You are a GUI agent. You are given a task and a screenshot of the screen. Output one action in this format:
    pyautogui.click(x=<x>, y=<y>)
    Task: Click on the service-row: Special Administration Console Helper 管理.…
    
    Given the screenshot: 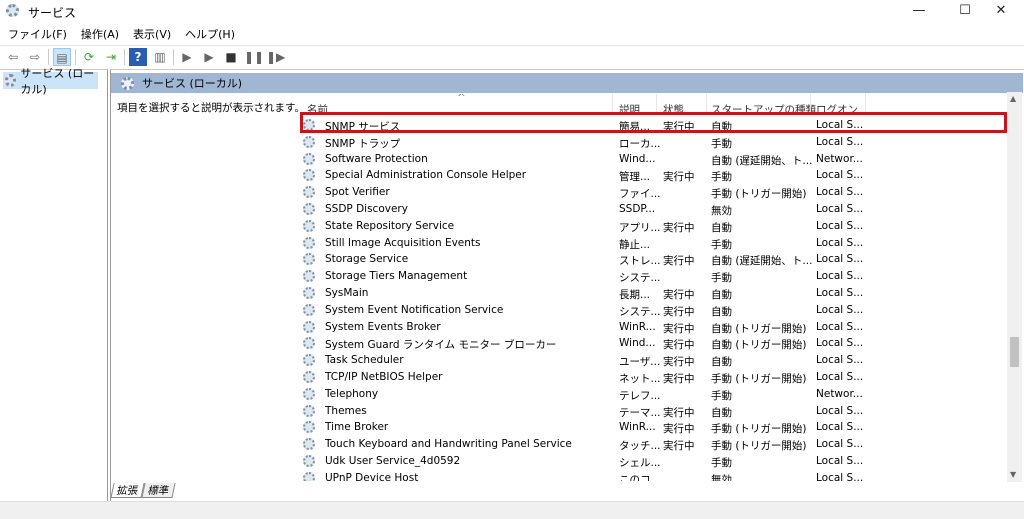 What is the action you would take?
    pyautogui.click(x=654, y=175)
    